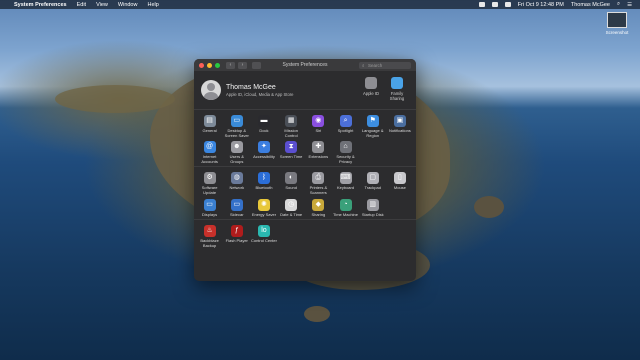 The height and width of the screenshot is (360, 640). I want to click on mission-control-icon: ▦, so click(291, 121).